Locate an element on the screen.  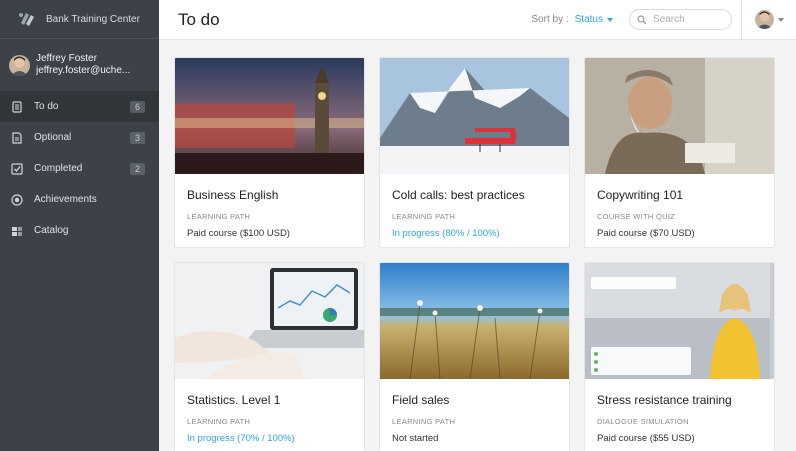
sidebar-item-completed: Completed 2 is located at coordinates (79, 168).